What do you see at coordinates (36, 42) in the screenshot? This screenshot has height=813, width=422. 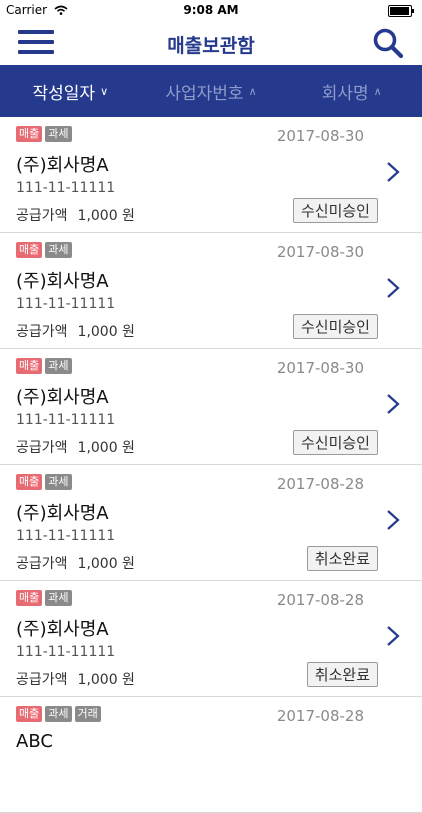 I see `hamburger-menu-icon` at bounding box center [36, 42].